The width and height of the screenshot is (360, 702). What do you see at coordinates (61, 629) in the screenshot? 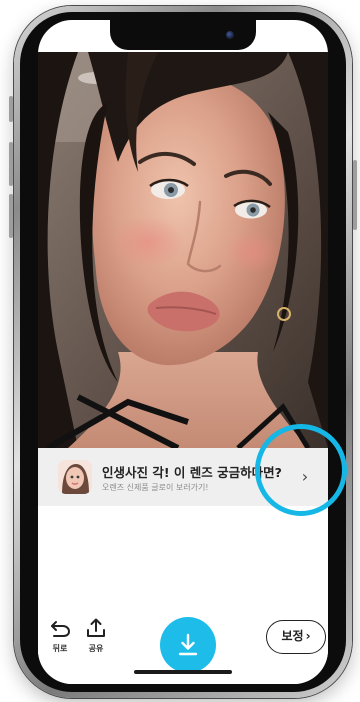
I see `undo-arrow-icon` at bounding box center [61, 629].